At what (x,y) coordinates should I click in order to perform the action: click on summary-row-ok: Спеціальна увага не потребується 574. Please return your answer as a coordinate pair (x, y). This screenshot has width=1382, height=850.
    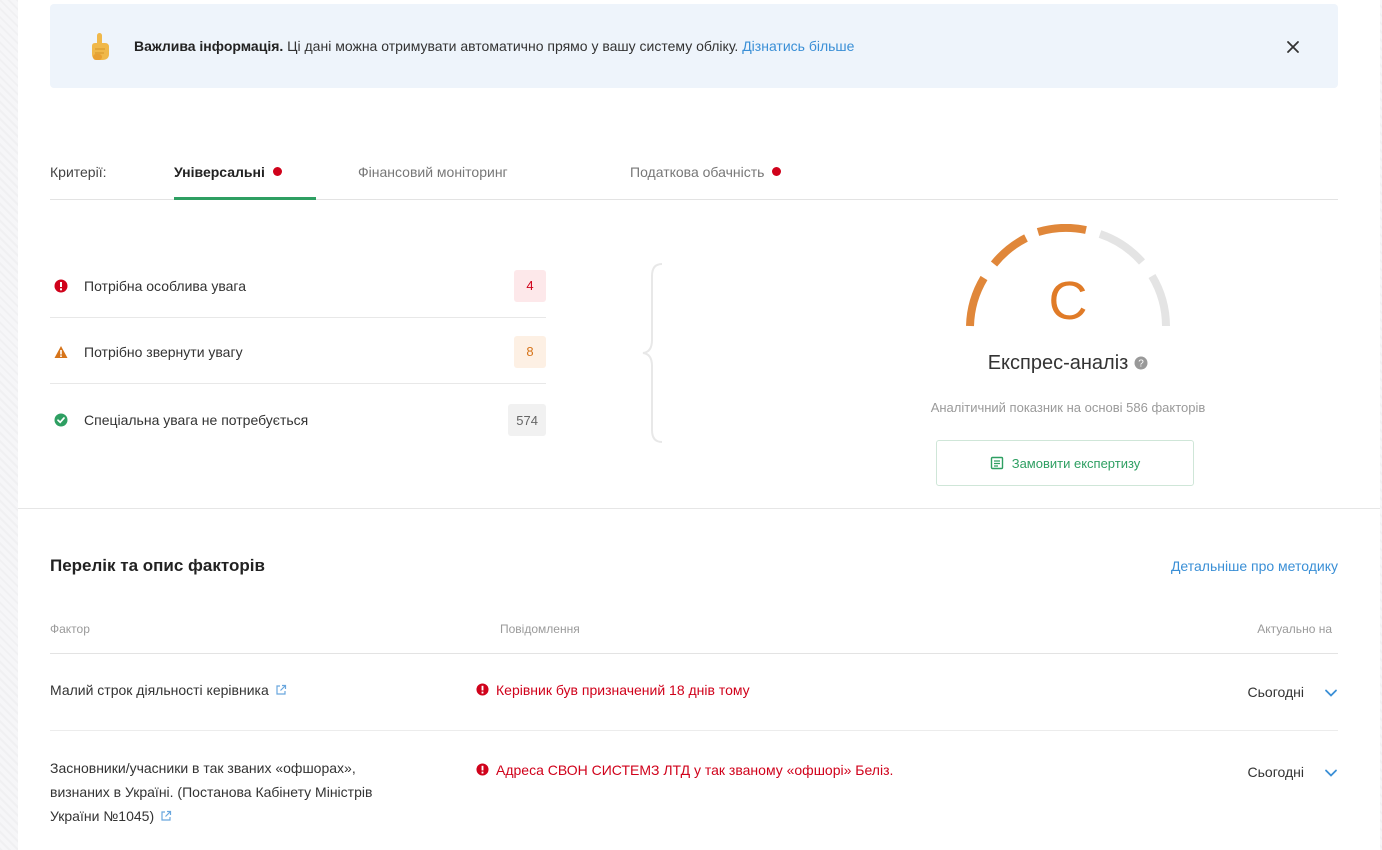
    Looking at the image, I should click on (298, 420).